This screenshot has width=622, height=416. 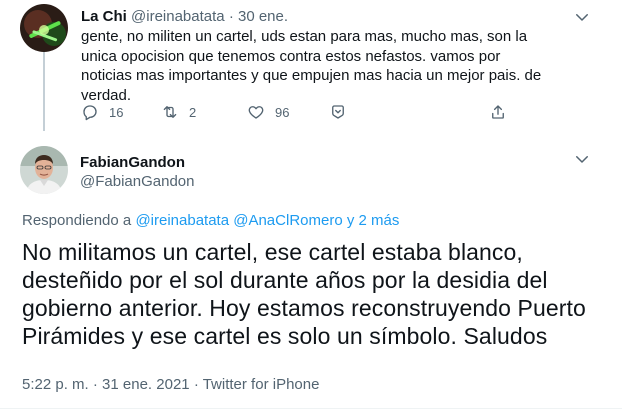 I want to click on like-button: 96, so click(x=268, y=112).